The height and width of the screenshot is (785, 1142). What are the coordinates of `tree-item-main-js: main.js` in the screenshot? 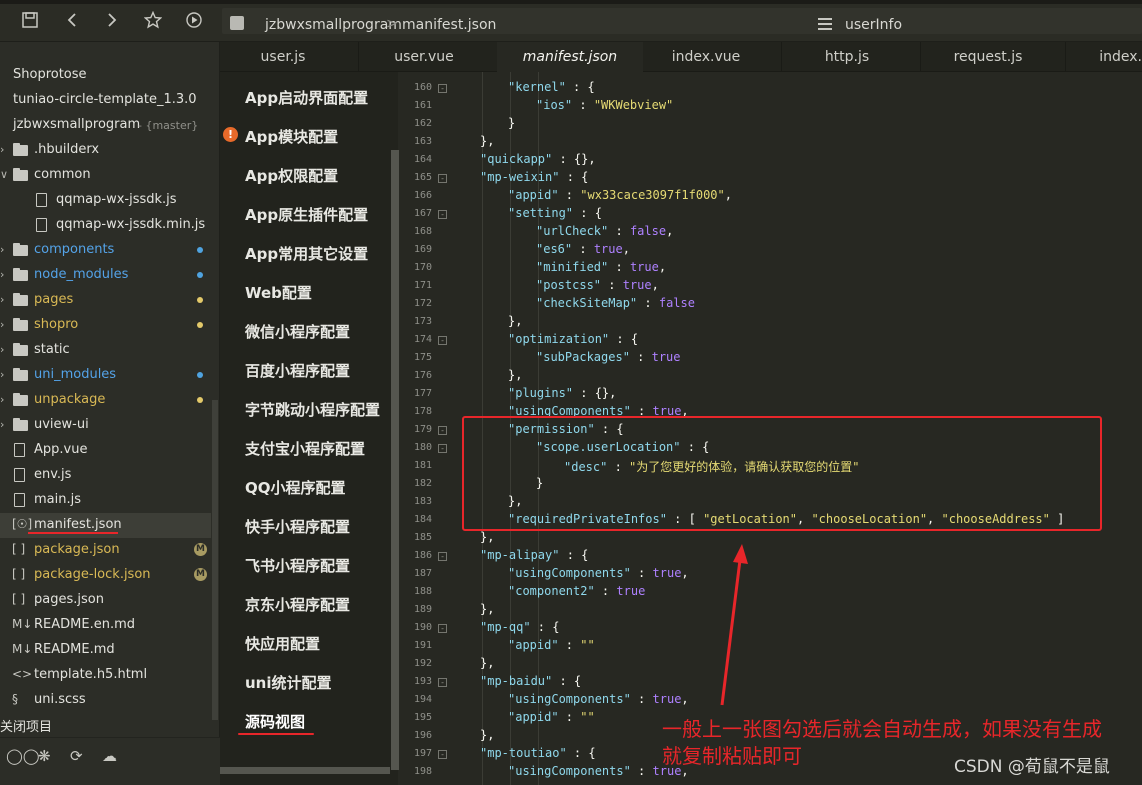 It's located at (105, 500).